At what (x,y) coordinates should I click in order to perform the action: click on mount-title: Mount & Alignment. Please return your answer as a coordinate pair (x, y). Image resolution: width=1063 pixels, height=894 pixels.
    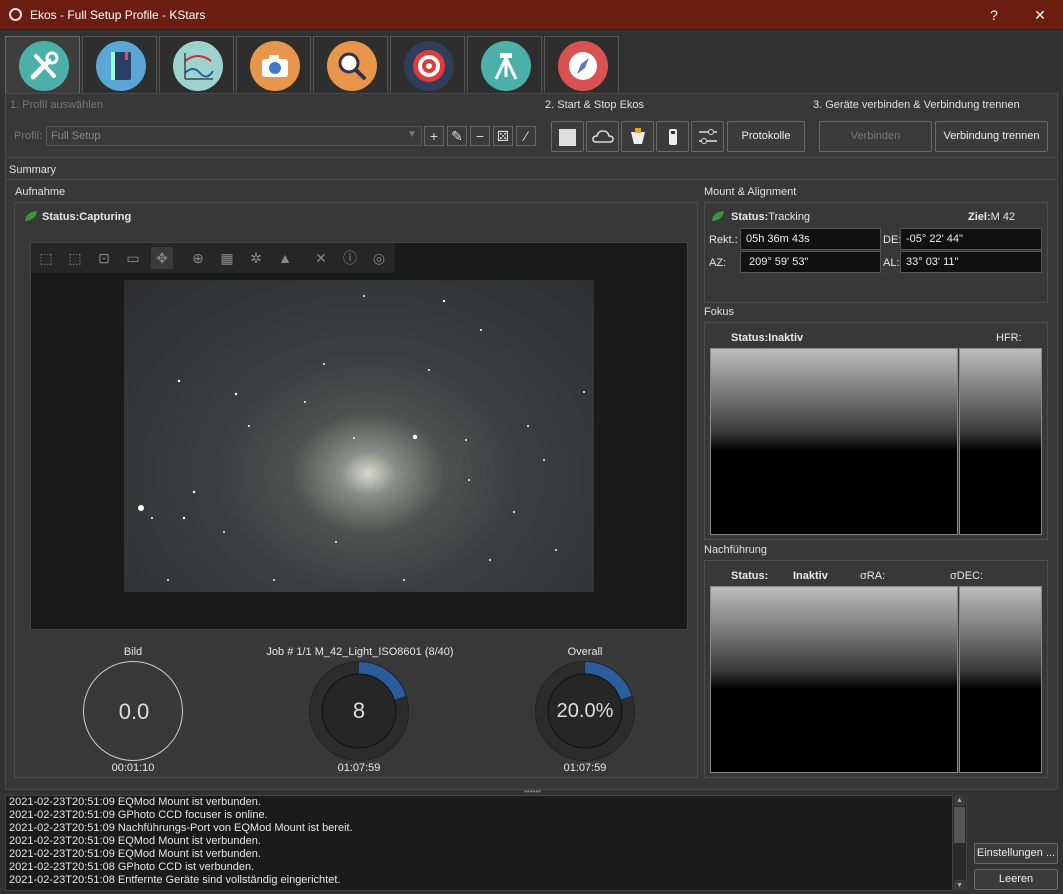
    Looking at the image, I should click on (750, 192).